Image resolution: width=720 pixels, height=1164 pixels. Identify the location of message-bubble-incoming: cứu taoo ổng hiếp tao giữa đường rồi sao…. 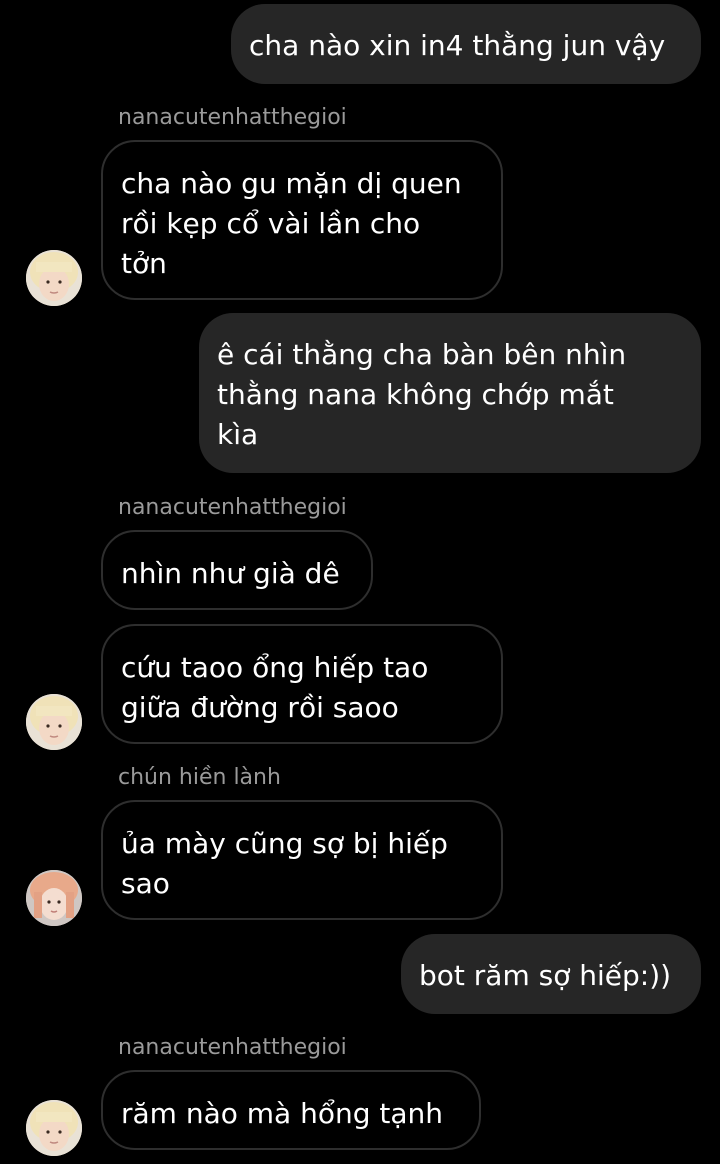
(302, 684).